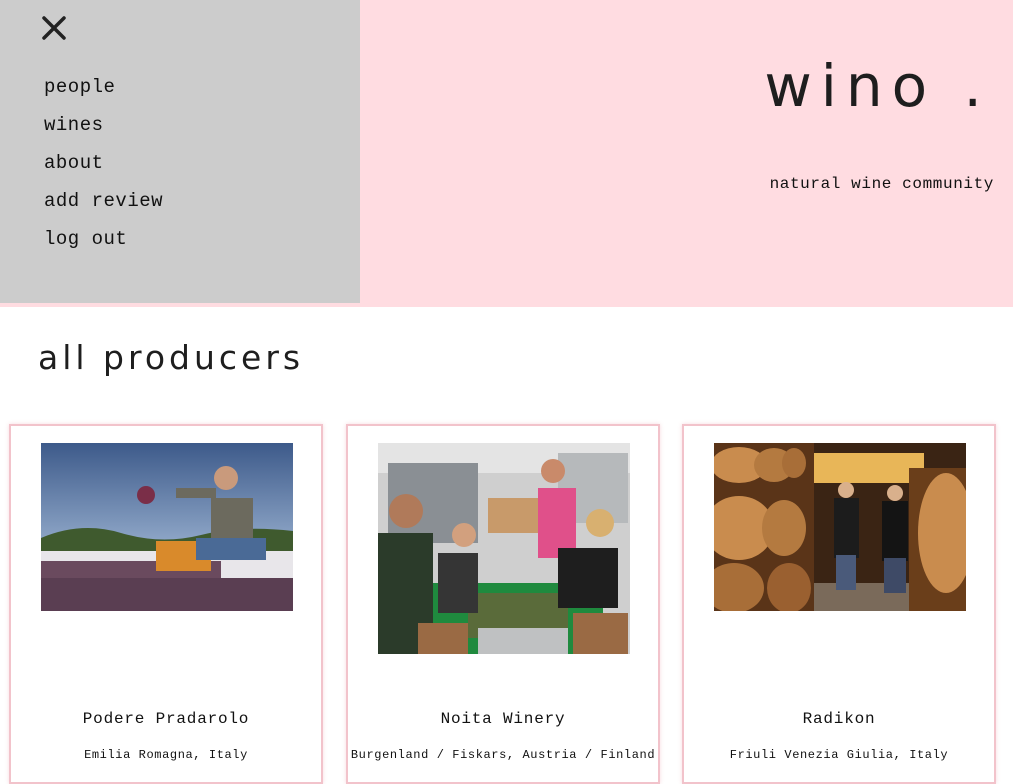 The height and width of the screenshot is (784, 1013). Describe the element at coordinates (103, 205) in the screenshot. I see `menu-item-add-review: add review` at that location.